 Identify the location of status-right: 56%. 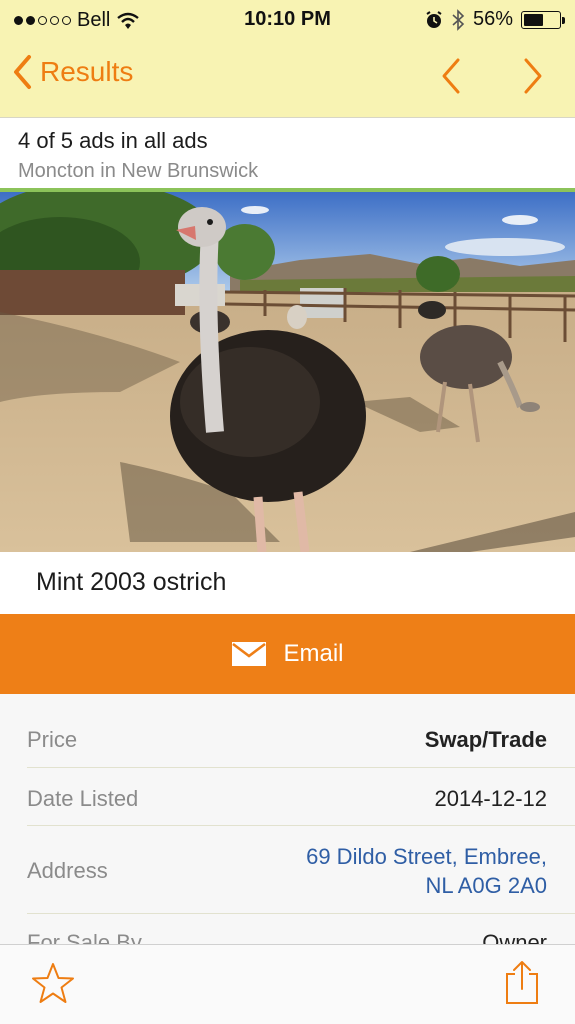
(495, 19).